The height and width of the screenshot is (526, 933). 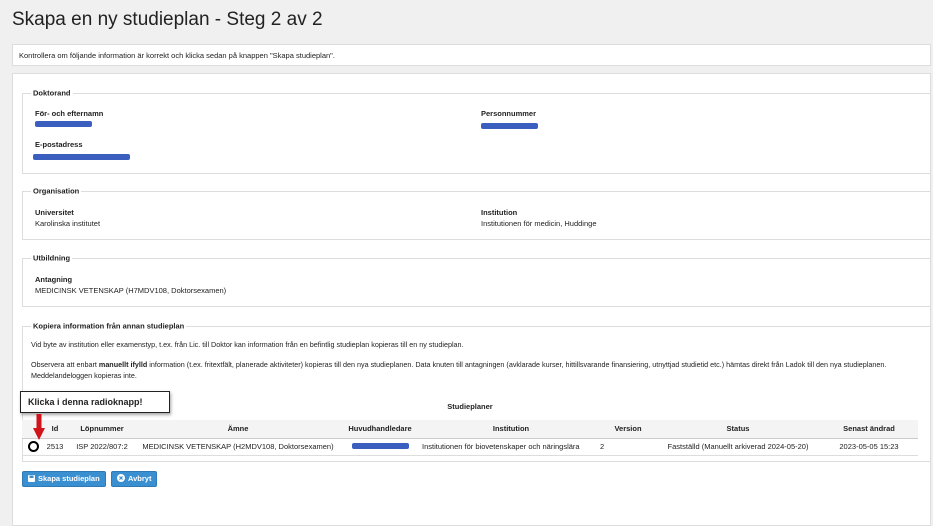 I want to click on select-radio, so click(x=33, y=446).